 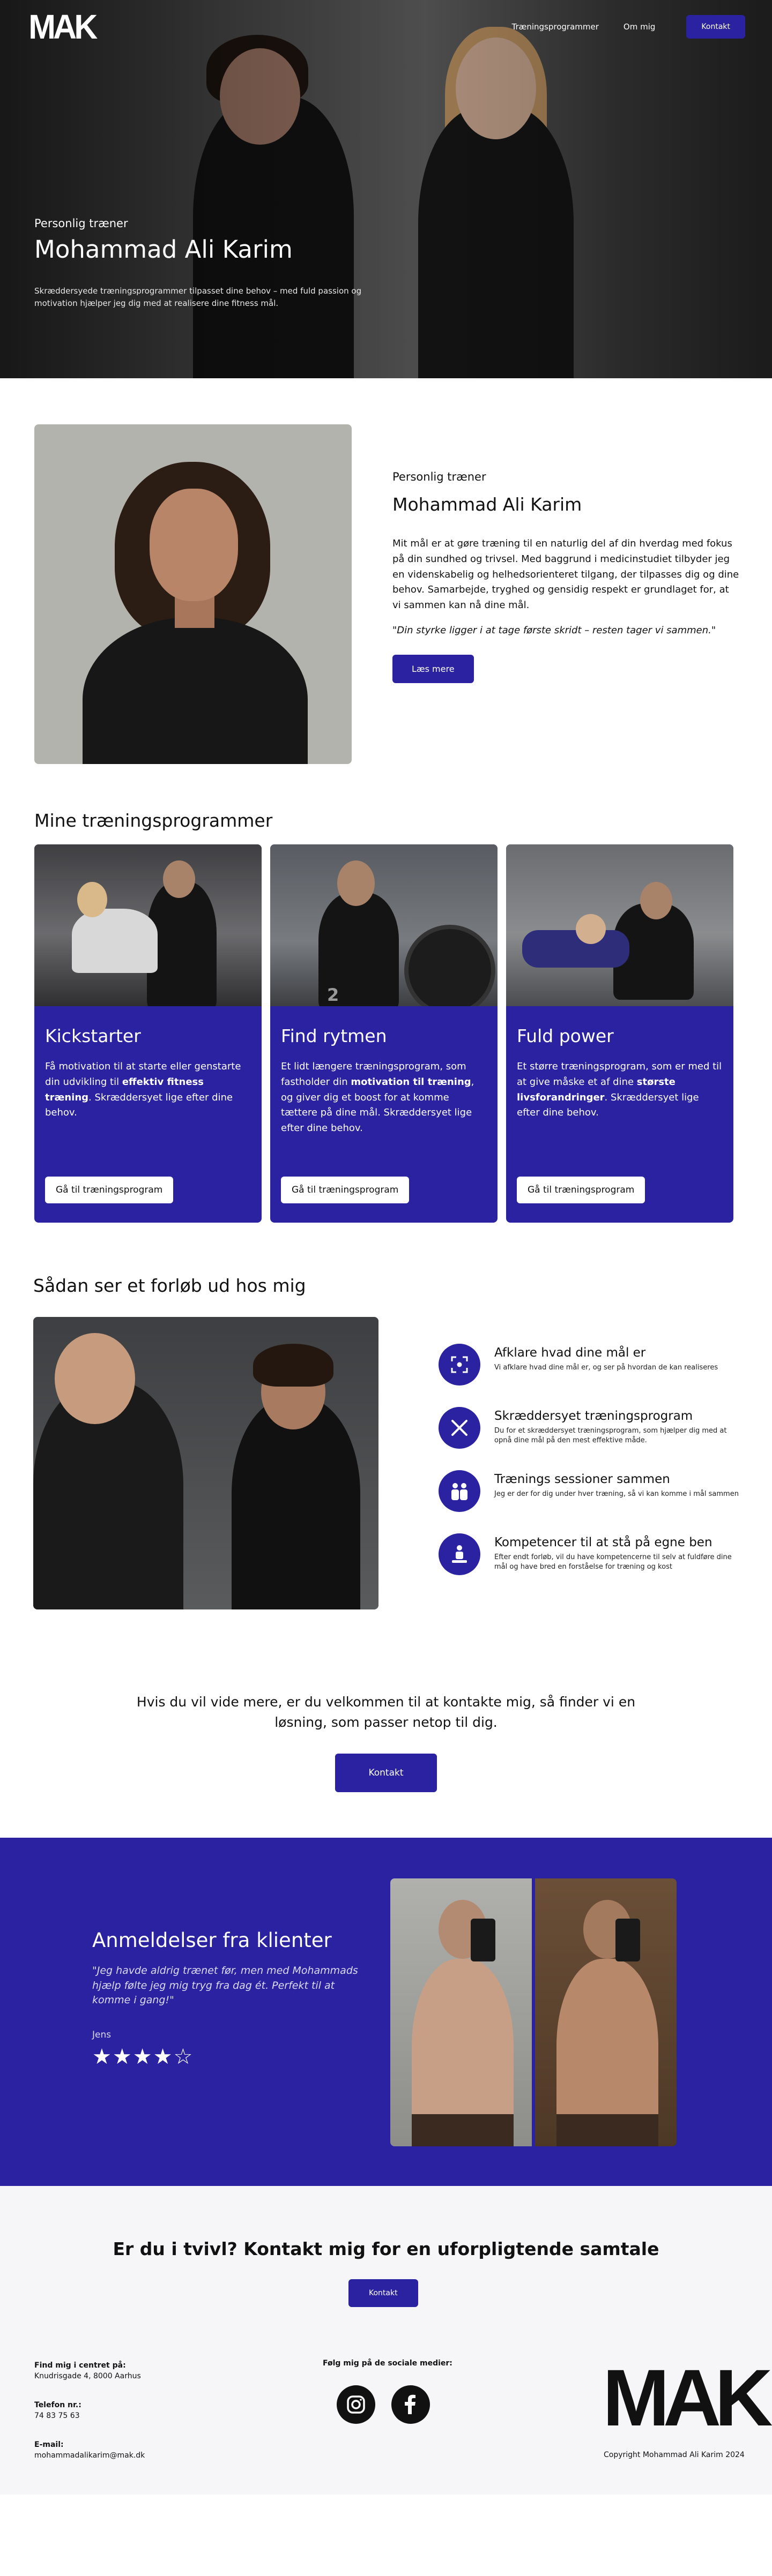 I want to click on email-value: mohammadalikarim@mak.dk, so click(x=89, y=2456).